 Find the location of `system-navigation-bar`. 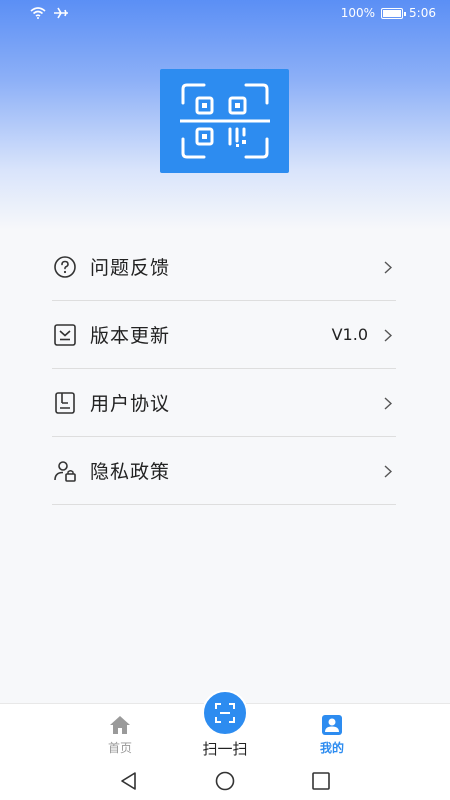

system-navigation-bar is located at coordinates (225, 780).